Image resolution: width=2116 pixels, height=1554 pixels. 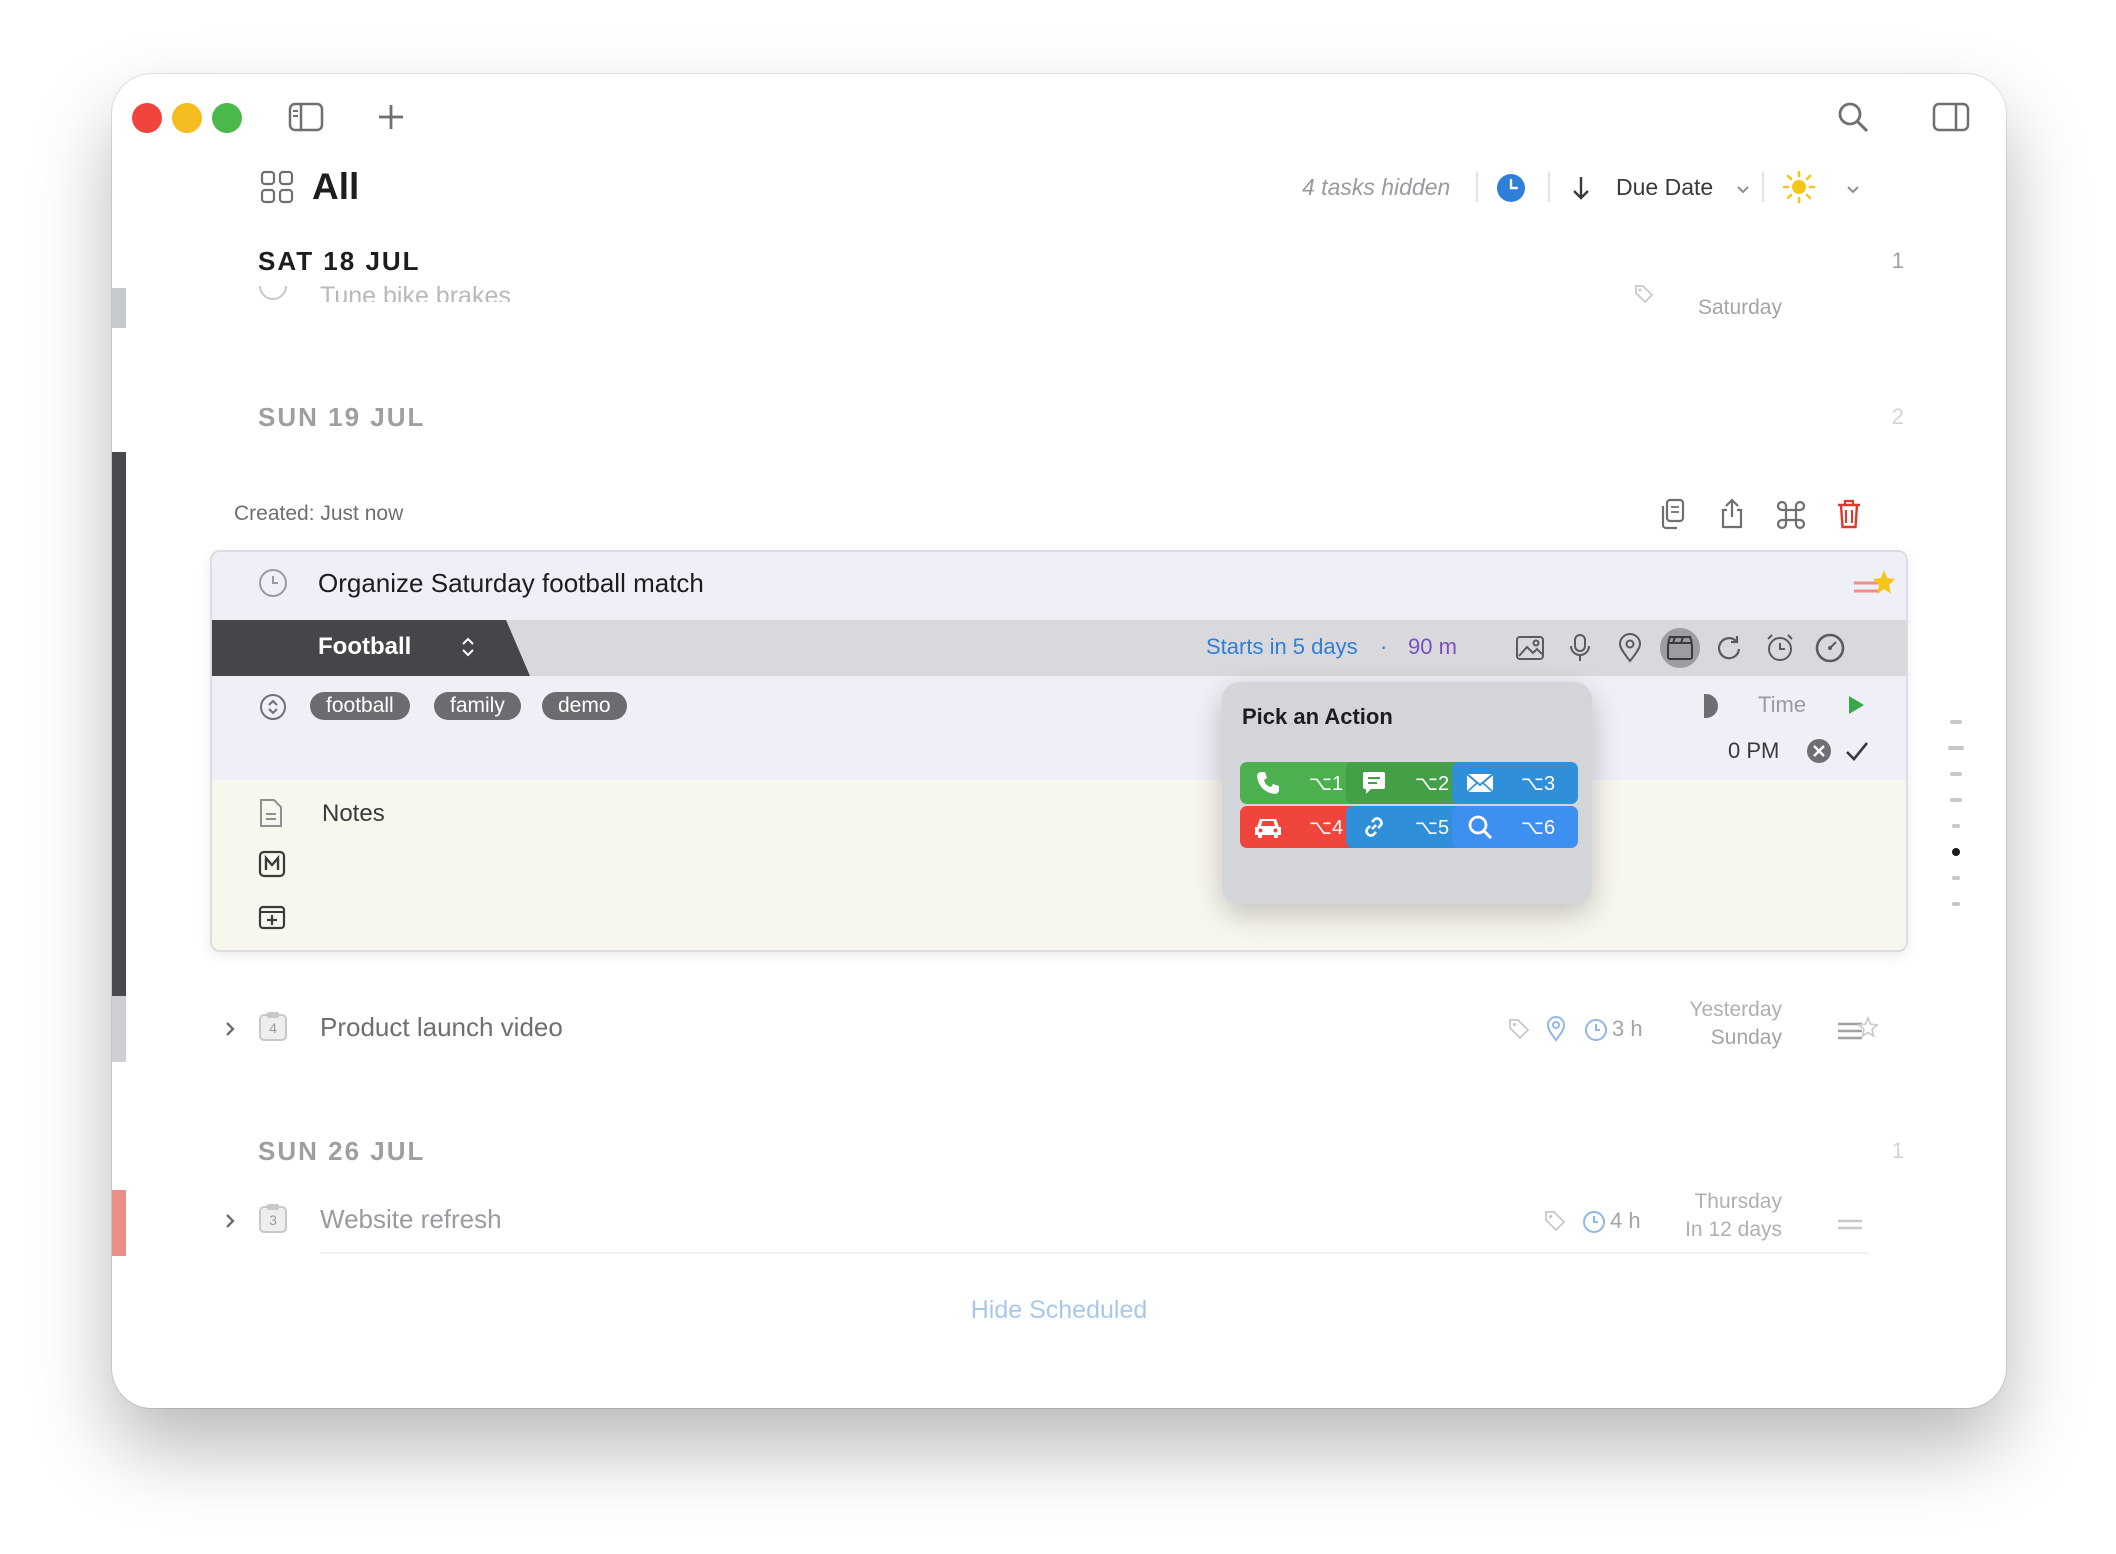 What do you see at coordinates (1432, 647) in the screenshot?
I see `duration-label: 90 m` at bounding box center [1432, 647].